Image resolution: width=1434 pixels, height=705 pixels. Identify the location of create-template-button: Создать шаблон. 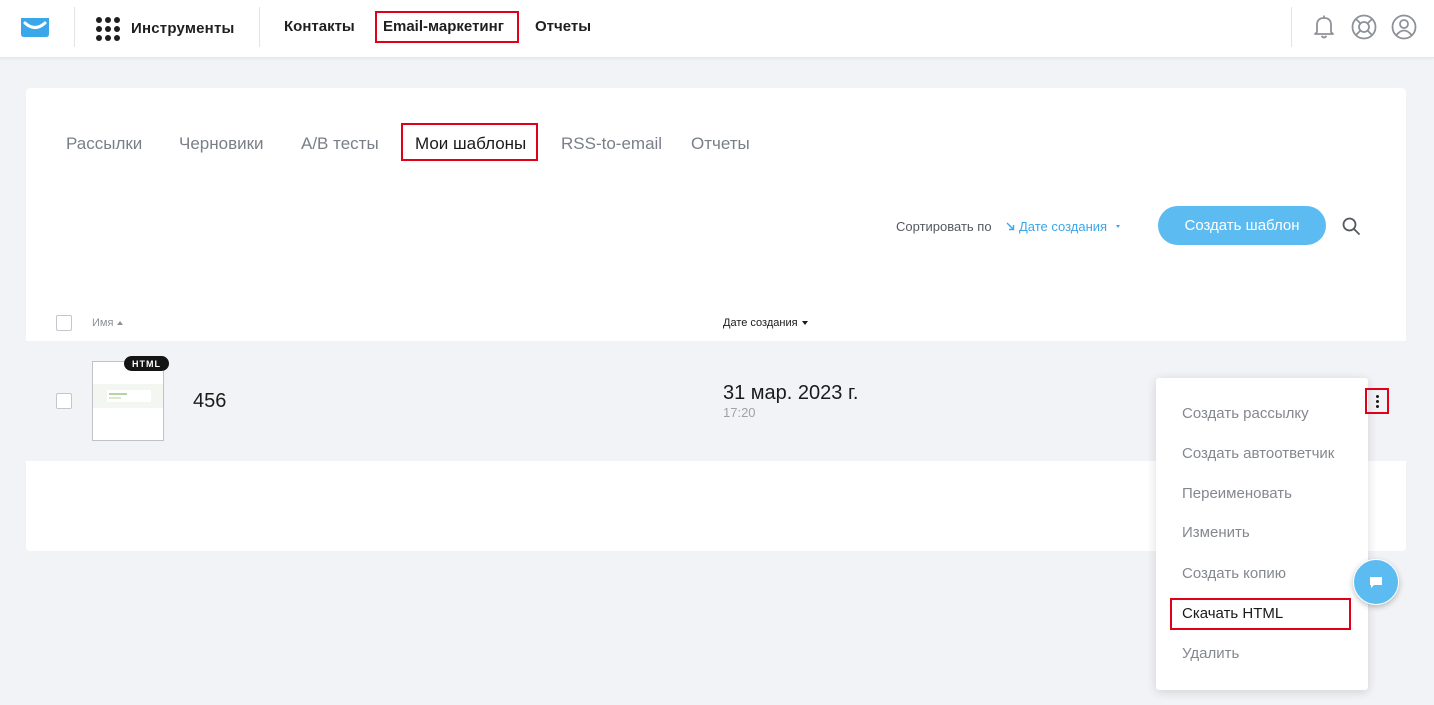
(1242, 225).